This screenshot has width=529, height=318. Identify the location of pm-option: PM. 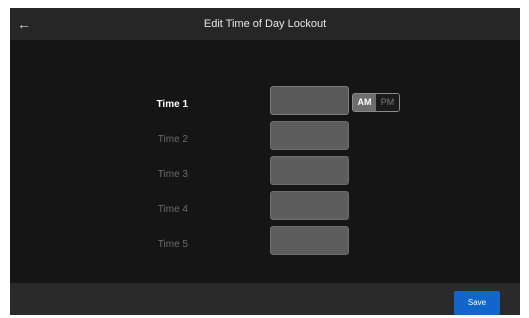
(387, 102).